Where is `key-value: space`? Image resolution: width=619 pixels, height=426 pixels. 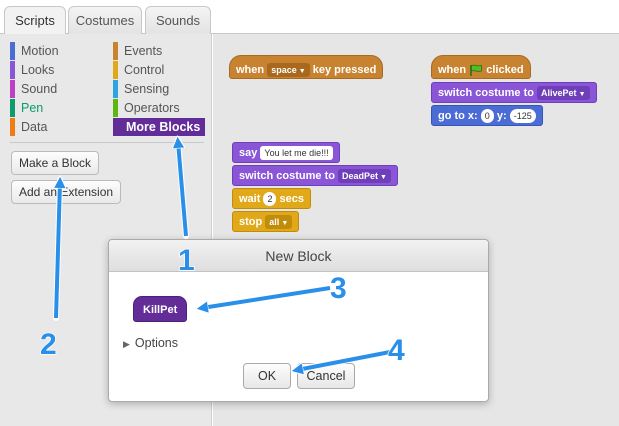 key-value: space is located at coordinates (284, 70).